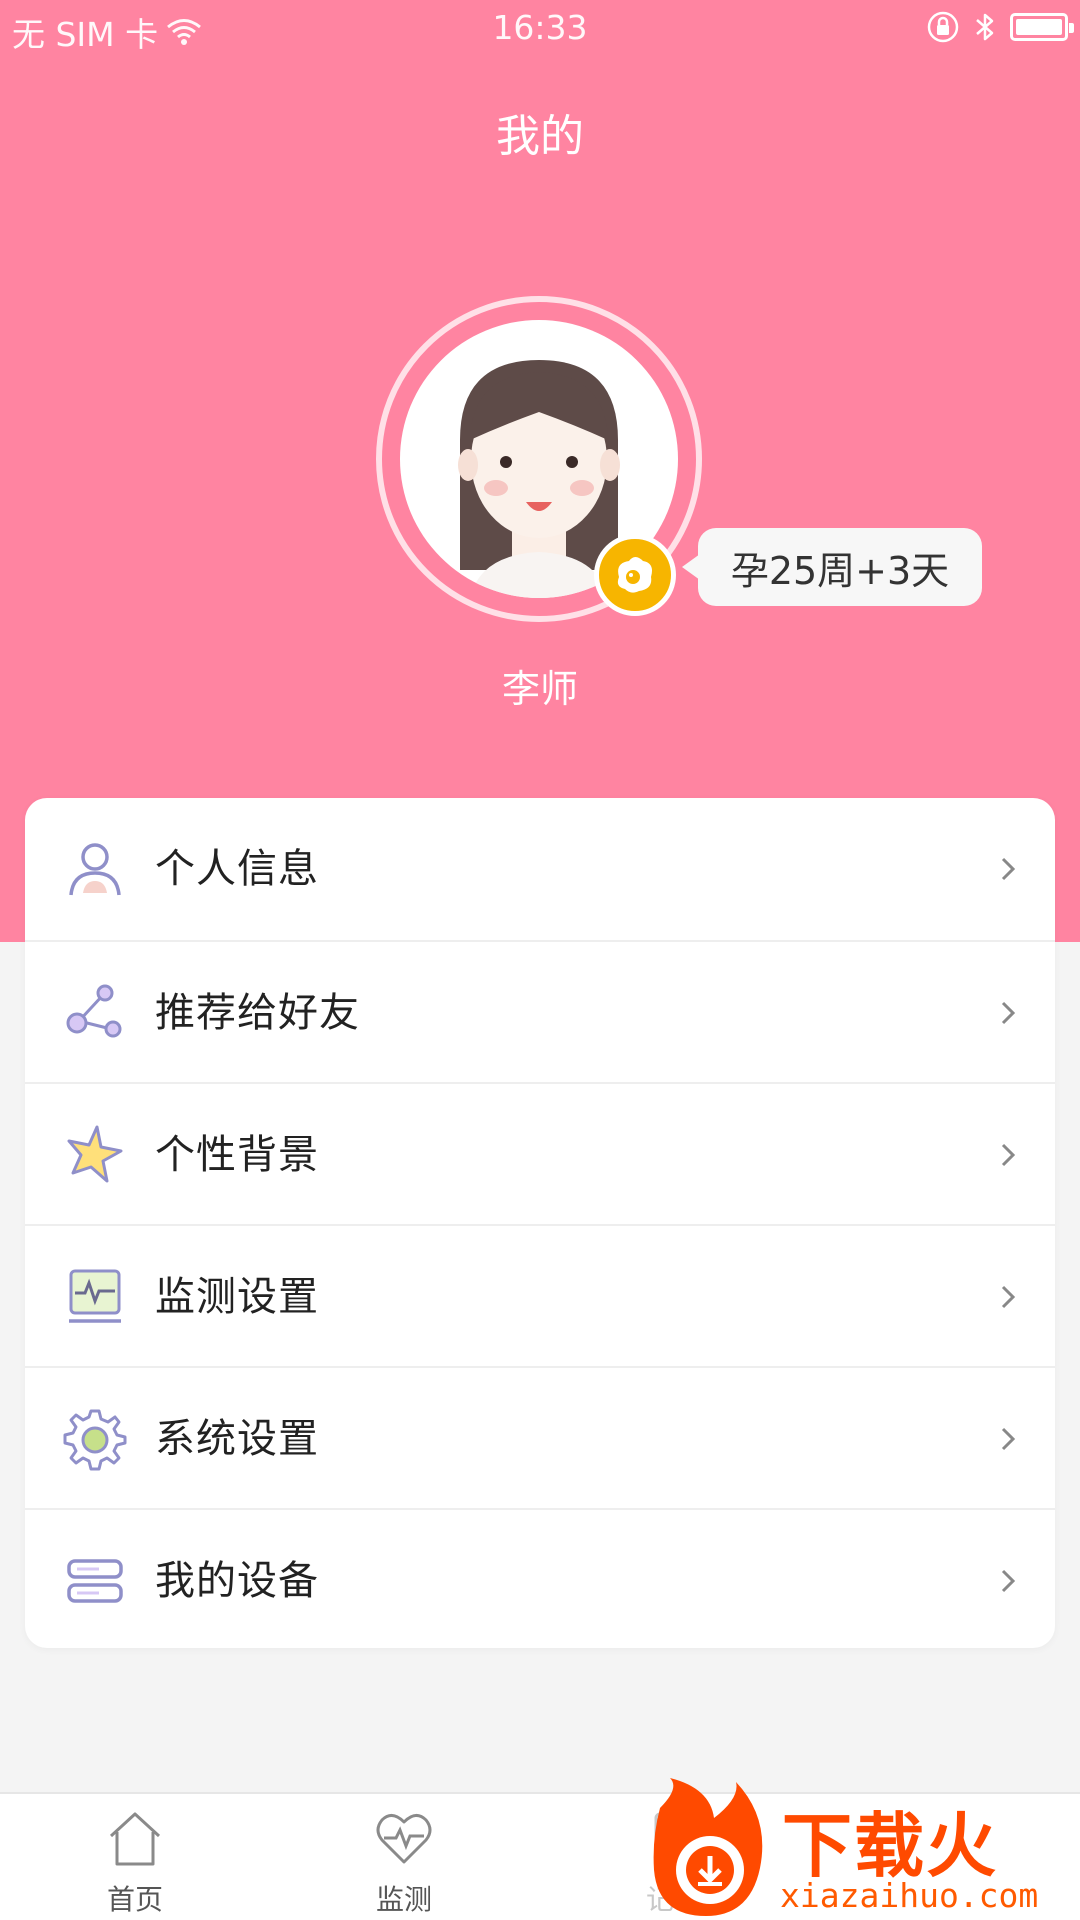  What do you see at coordinates (832, 567) in the screenshot?
I see `pregnancy-week-bubble: 孕25周+3天` at bounding box center [832, 567].